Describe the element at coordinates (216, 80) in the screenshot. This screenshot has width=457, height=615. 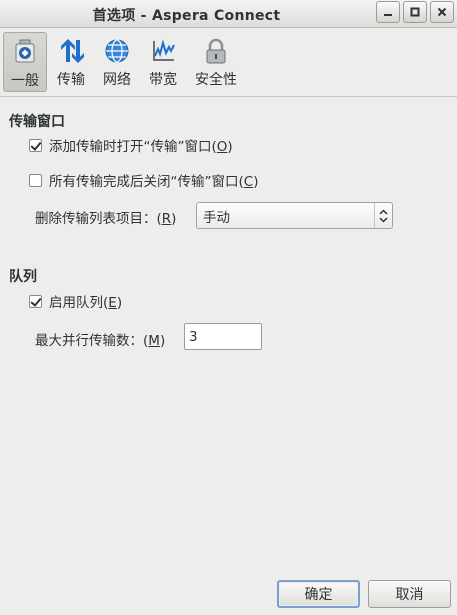
I see `tab-security-label: 安全性` at that location.